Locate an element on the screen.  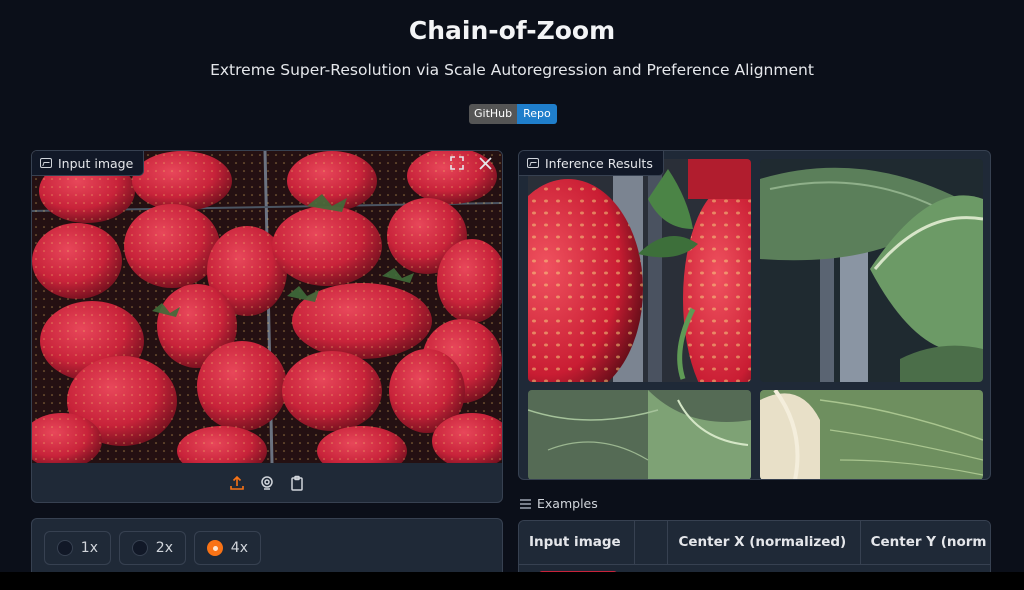
examples-label: Examples is located at coordinates (567, 503).